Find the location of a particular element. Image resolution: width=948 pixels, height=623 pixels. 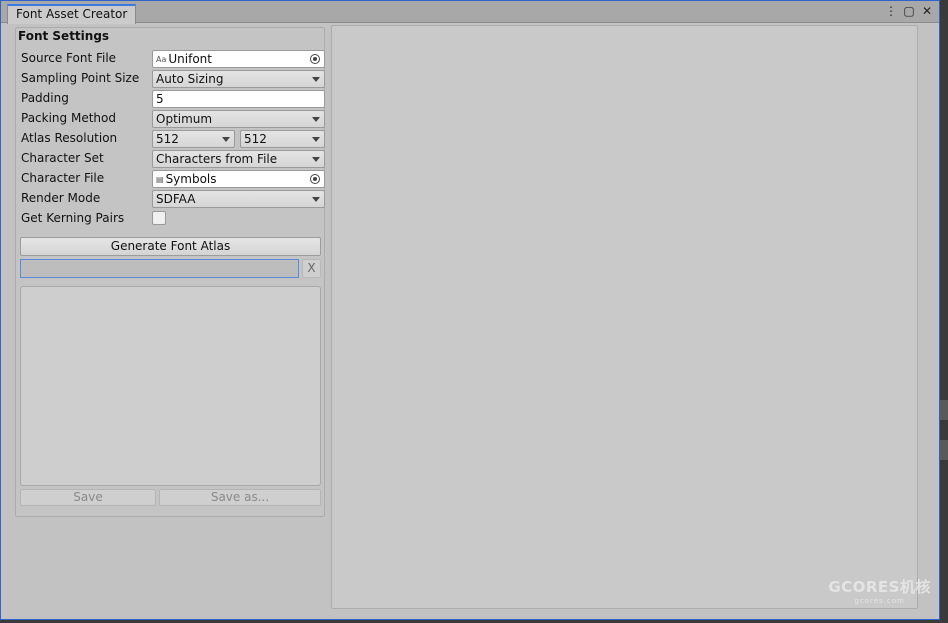

packing-method-value: Optimum is located at coordinates (184, 119).